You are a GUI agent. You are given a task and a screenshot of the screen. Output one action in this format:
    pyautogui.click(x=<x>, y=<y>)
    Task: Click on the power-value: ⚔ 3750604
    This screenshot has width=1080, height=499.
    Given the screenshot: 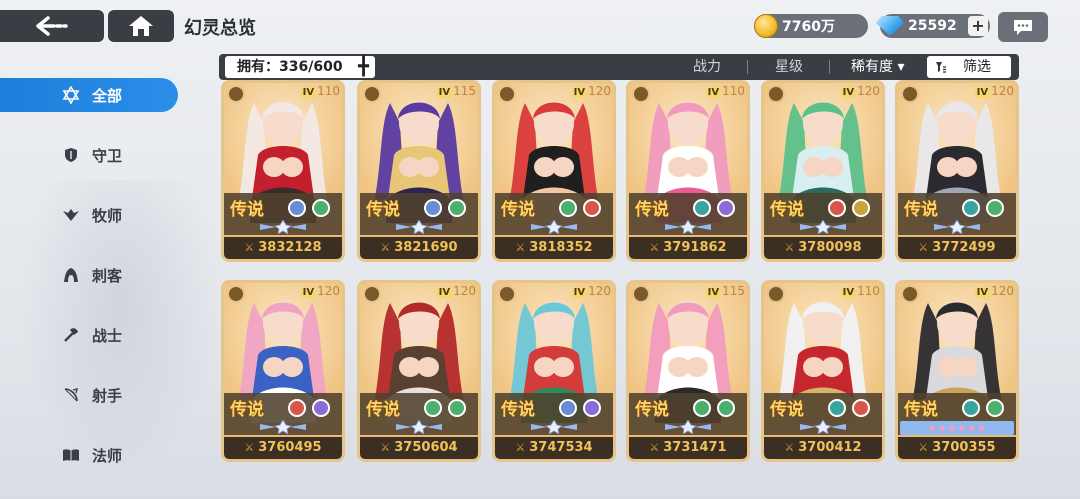 What is the action you would take?
    pyautogui.click(x=419, y=448)
    